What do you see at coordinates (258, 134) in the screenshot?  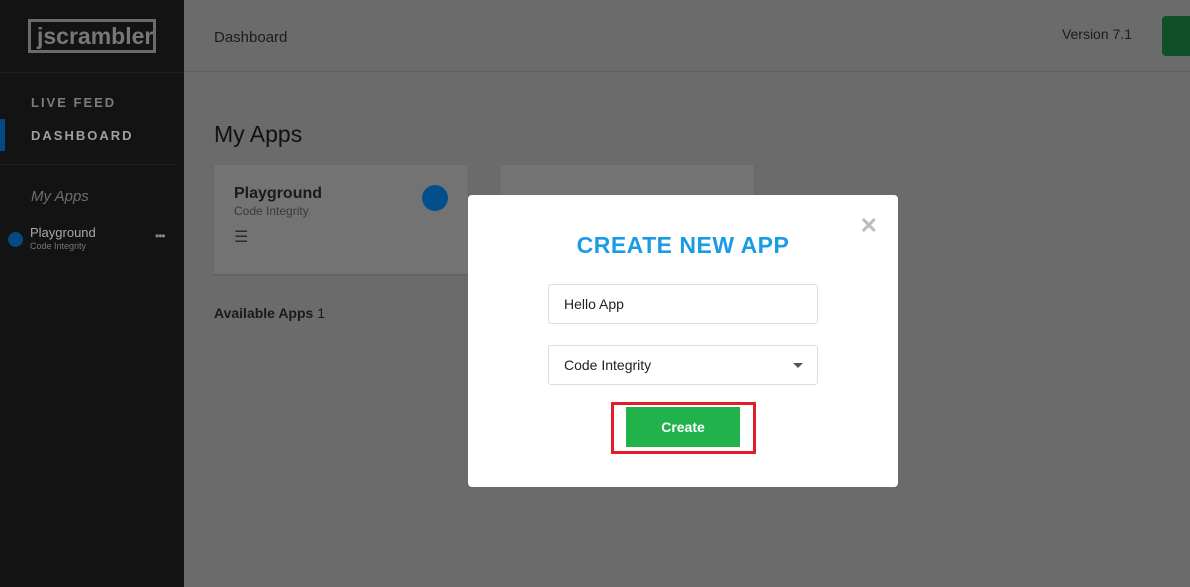 I see `page-title: My Apps` at bounding box center [258, 134].